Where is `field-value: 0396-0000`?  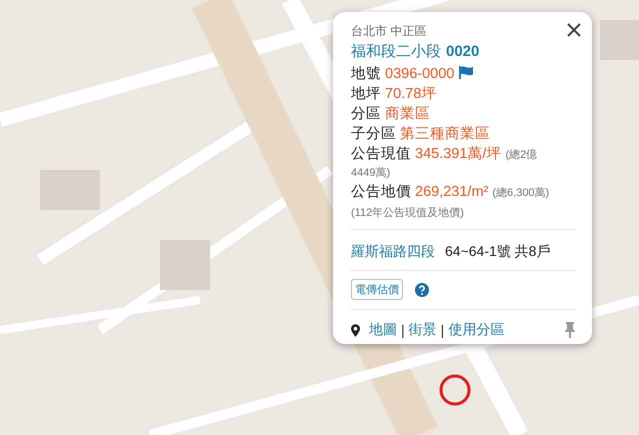 field-value: 0396-0000 is located at coordinates (419, 74).